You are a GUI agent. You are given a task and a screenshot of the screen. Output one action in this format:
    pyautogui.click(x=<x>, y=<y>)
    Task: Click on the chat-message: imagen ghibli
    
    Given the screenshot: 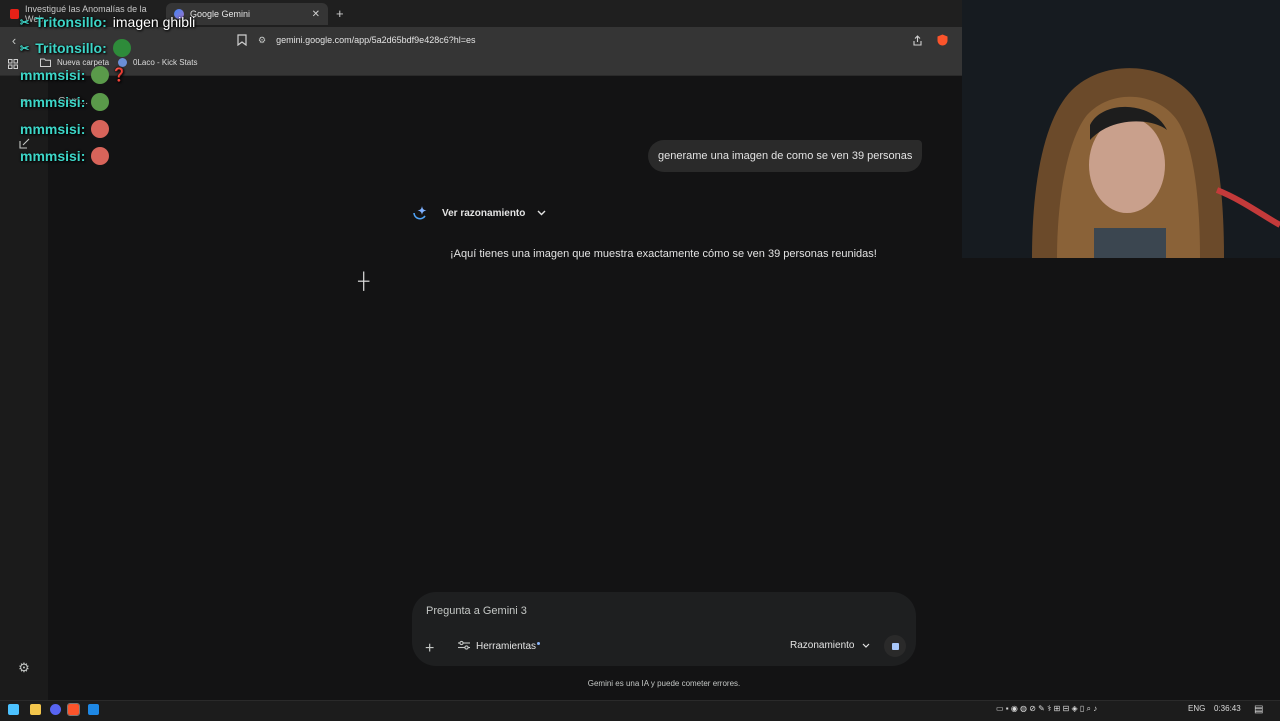 What is the action you would take?
    pyautogui.click(x=154, y=22)
    